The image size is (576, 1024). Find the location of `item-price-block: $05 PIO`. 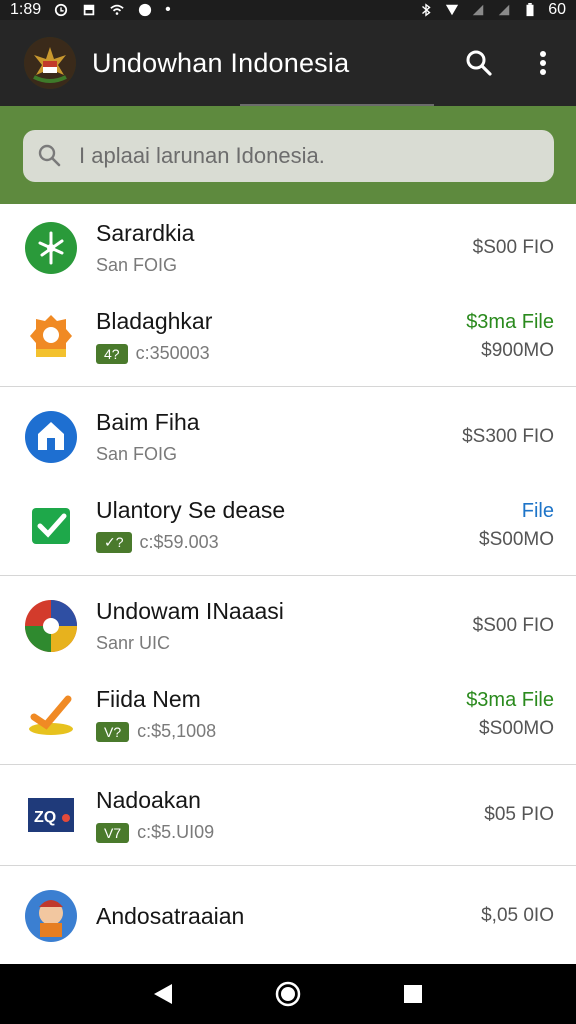

item-price-block: $05 PIO is located at coordinates (519, 815).